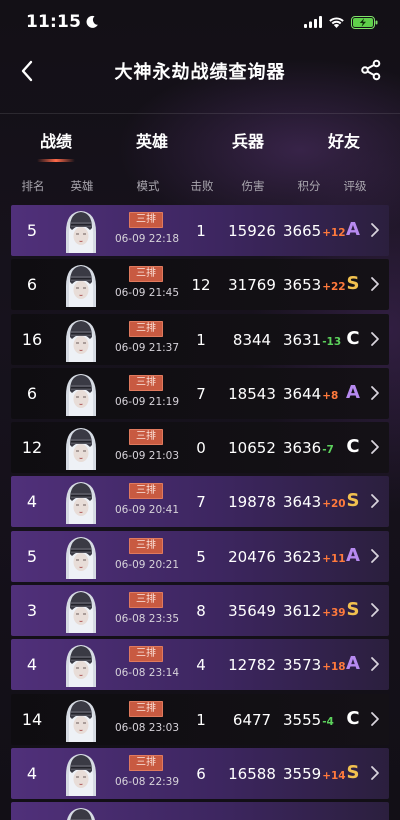  Describe the element at coordinates (302, 231) in the screenshot. I see `score-number: 3665` at that location.